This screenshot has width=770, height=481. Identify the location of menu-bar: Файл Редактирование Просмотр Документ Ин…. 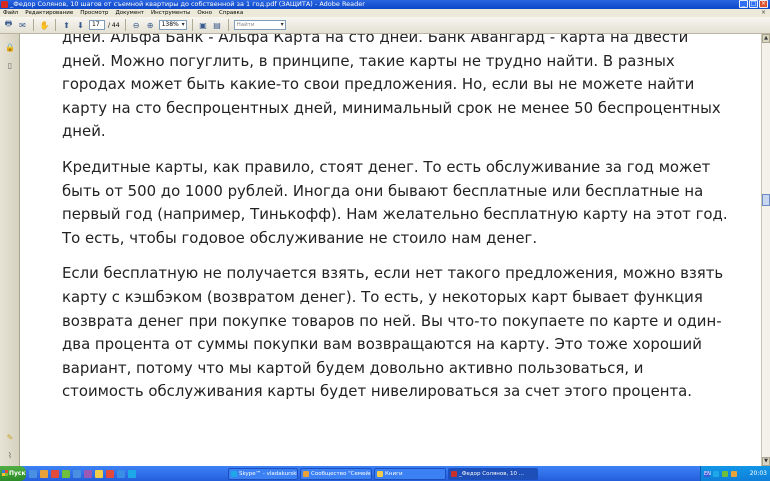
(385, 13).